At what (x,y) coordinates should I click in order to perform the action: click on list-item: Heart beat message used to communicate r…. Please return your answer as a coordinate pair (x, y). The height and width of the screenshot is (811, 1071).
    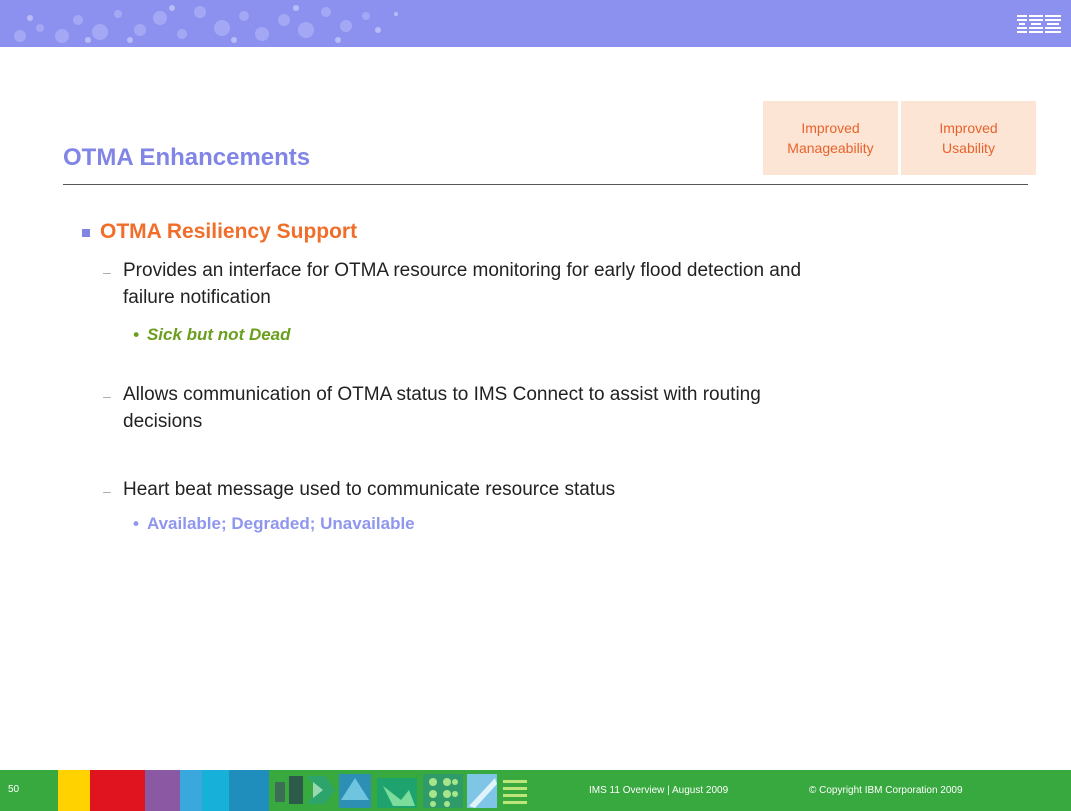
    Looking at the image, I should click on (533, 489).